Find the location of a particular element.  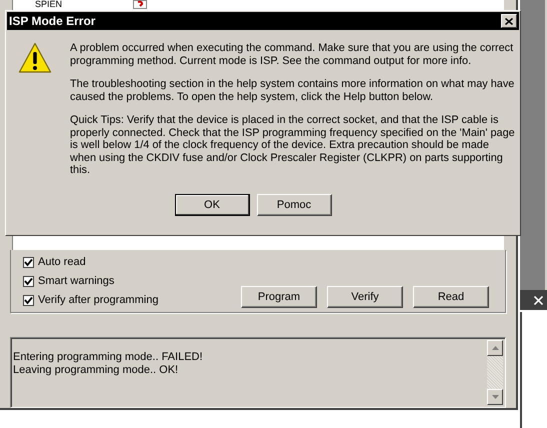

message-paragraph: A problem occurred when executing the command. Make sure that you are using the correct programming method. Current mode is ISP. See the command output for more info. is located at coordinates (292, 54).